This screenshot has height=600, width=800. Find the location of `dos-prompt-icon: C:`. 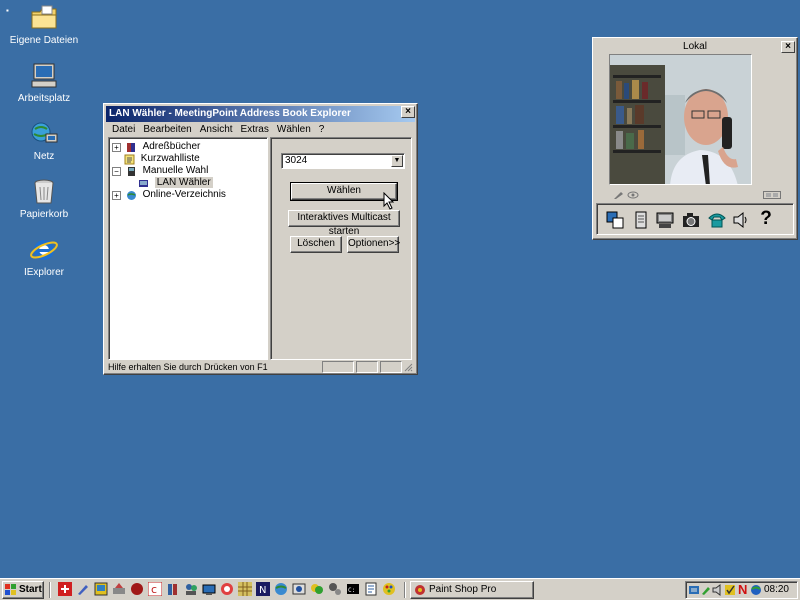

dos-prompt-icon: C: is located at coordinates (353, 589).